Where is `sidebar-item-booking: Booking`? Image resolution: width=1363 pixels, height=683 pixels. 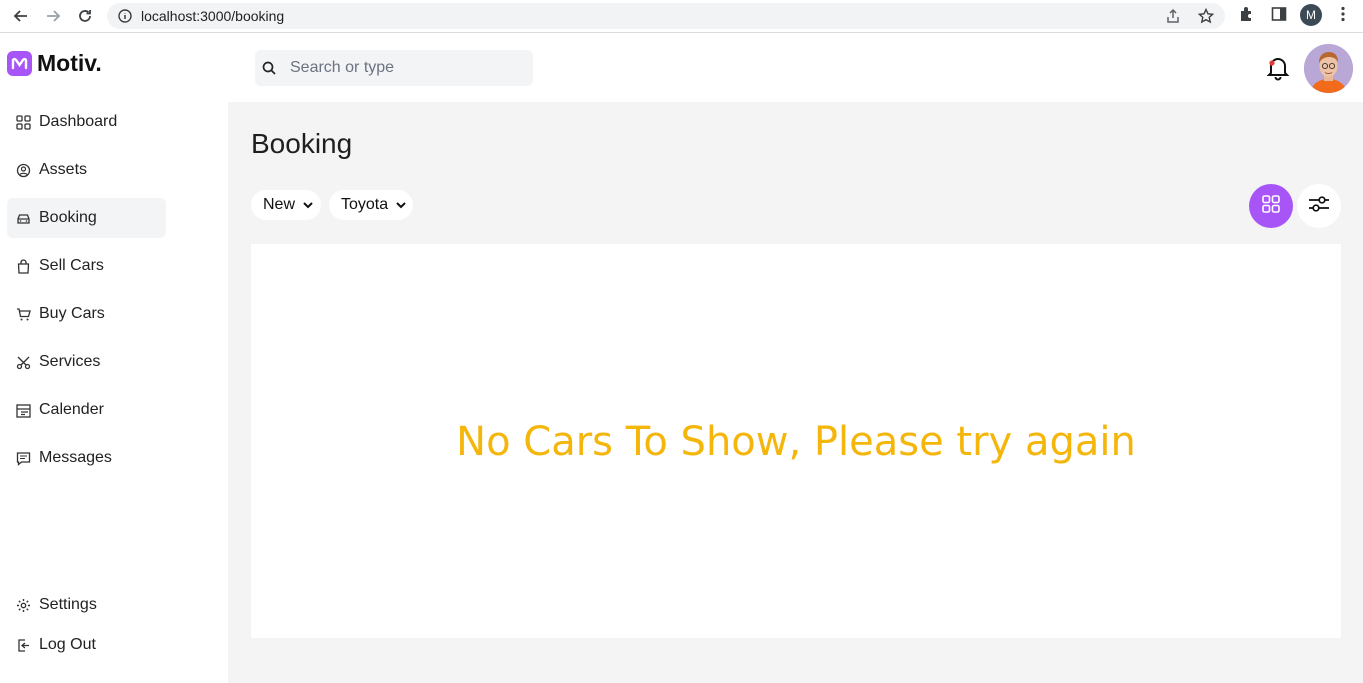
sidebar-item-booking: Booking is located at coordinates (86, 218).